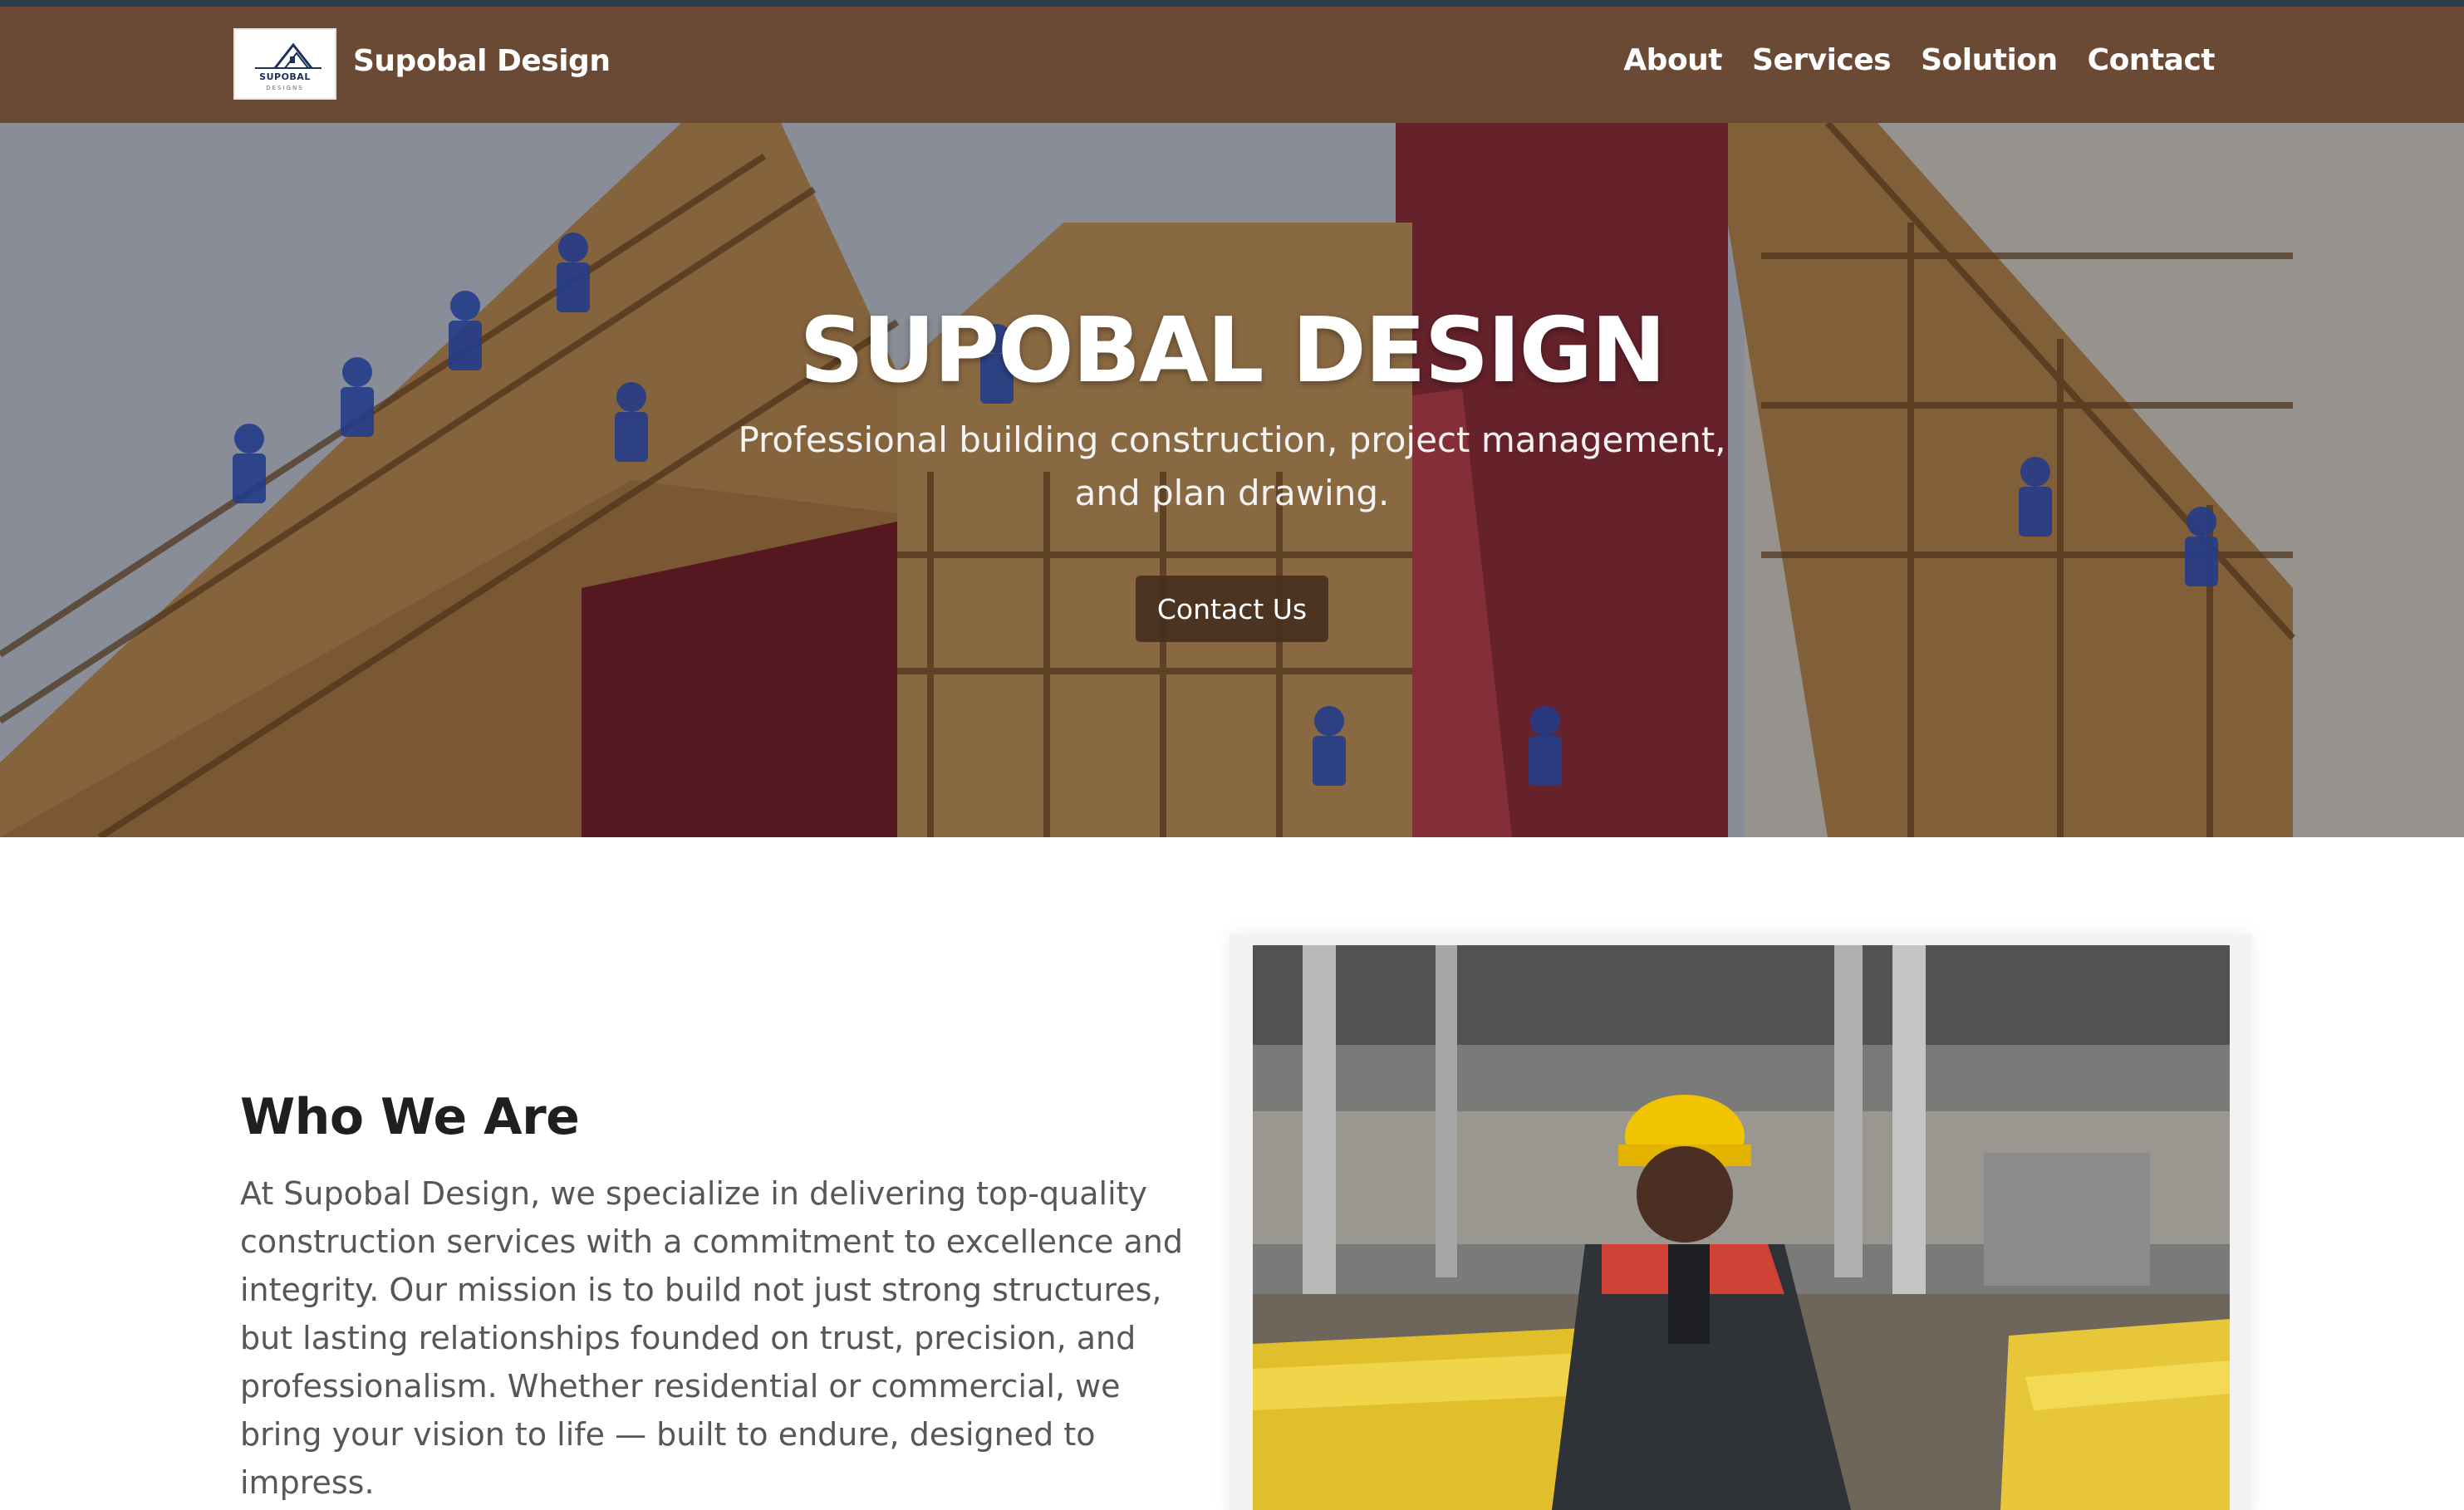 The width and height of the screenshot is (2464, 1510). I want to click on nav-solution: Solution, so click(1989, 60).